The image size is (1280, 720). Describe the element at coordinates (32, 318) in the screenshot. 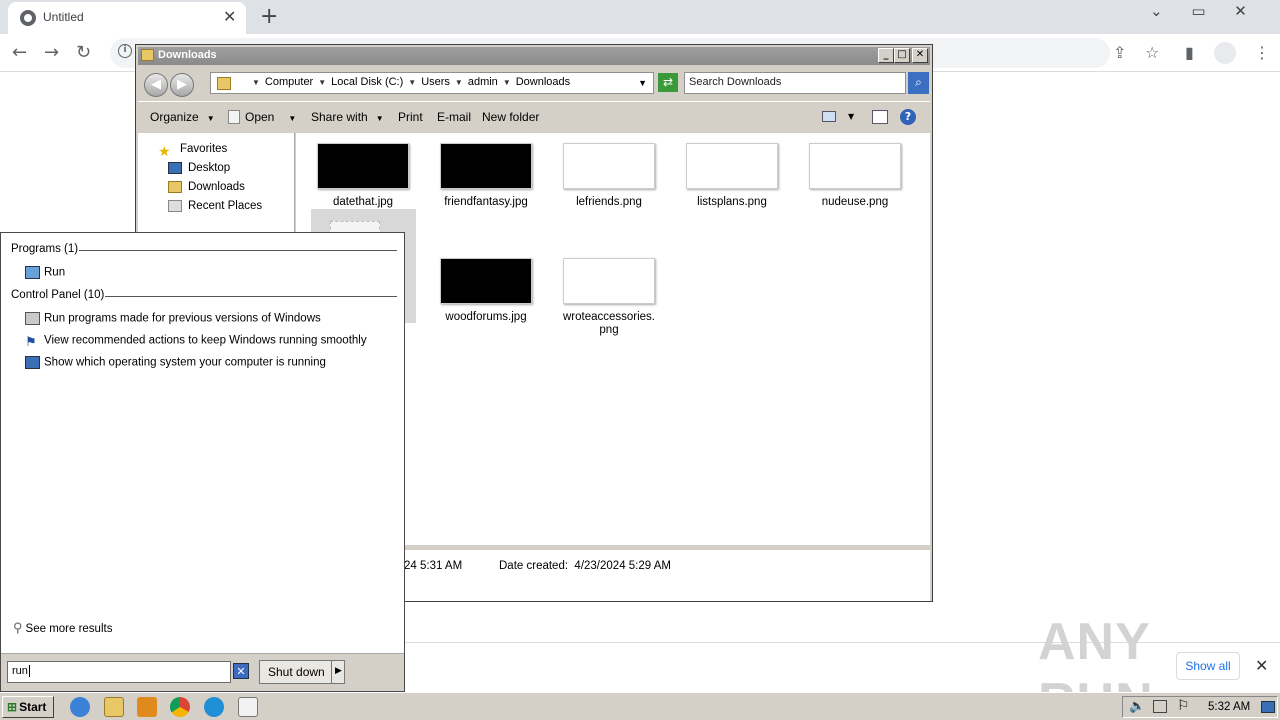

I see `compatibility-icon` at that location.